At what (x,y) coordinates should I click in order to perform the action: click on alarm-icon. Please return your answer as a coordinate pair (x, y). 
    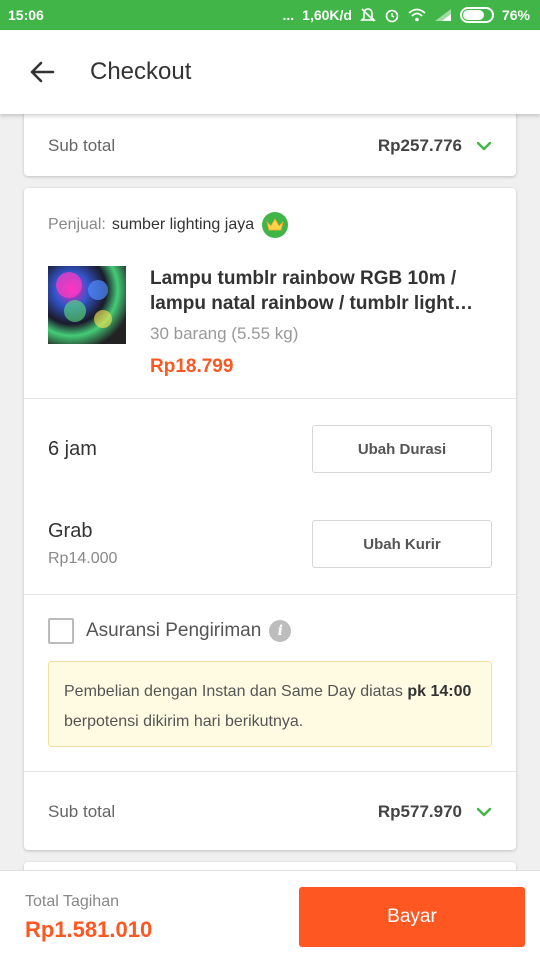
    Looking at the image, I should click on (392, 15).